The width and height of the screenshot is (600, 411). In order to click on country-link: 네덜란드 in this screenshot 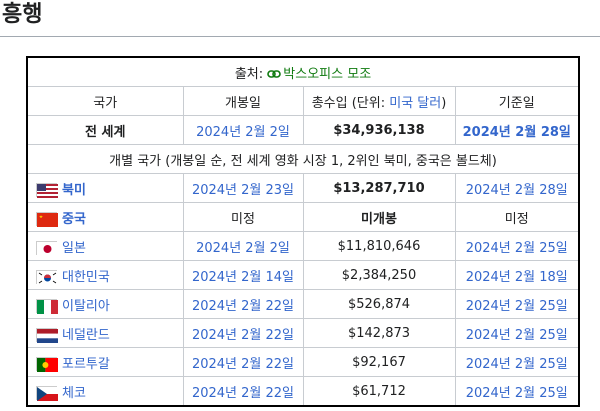, I will do `click(86, 335)`.